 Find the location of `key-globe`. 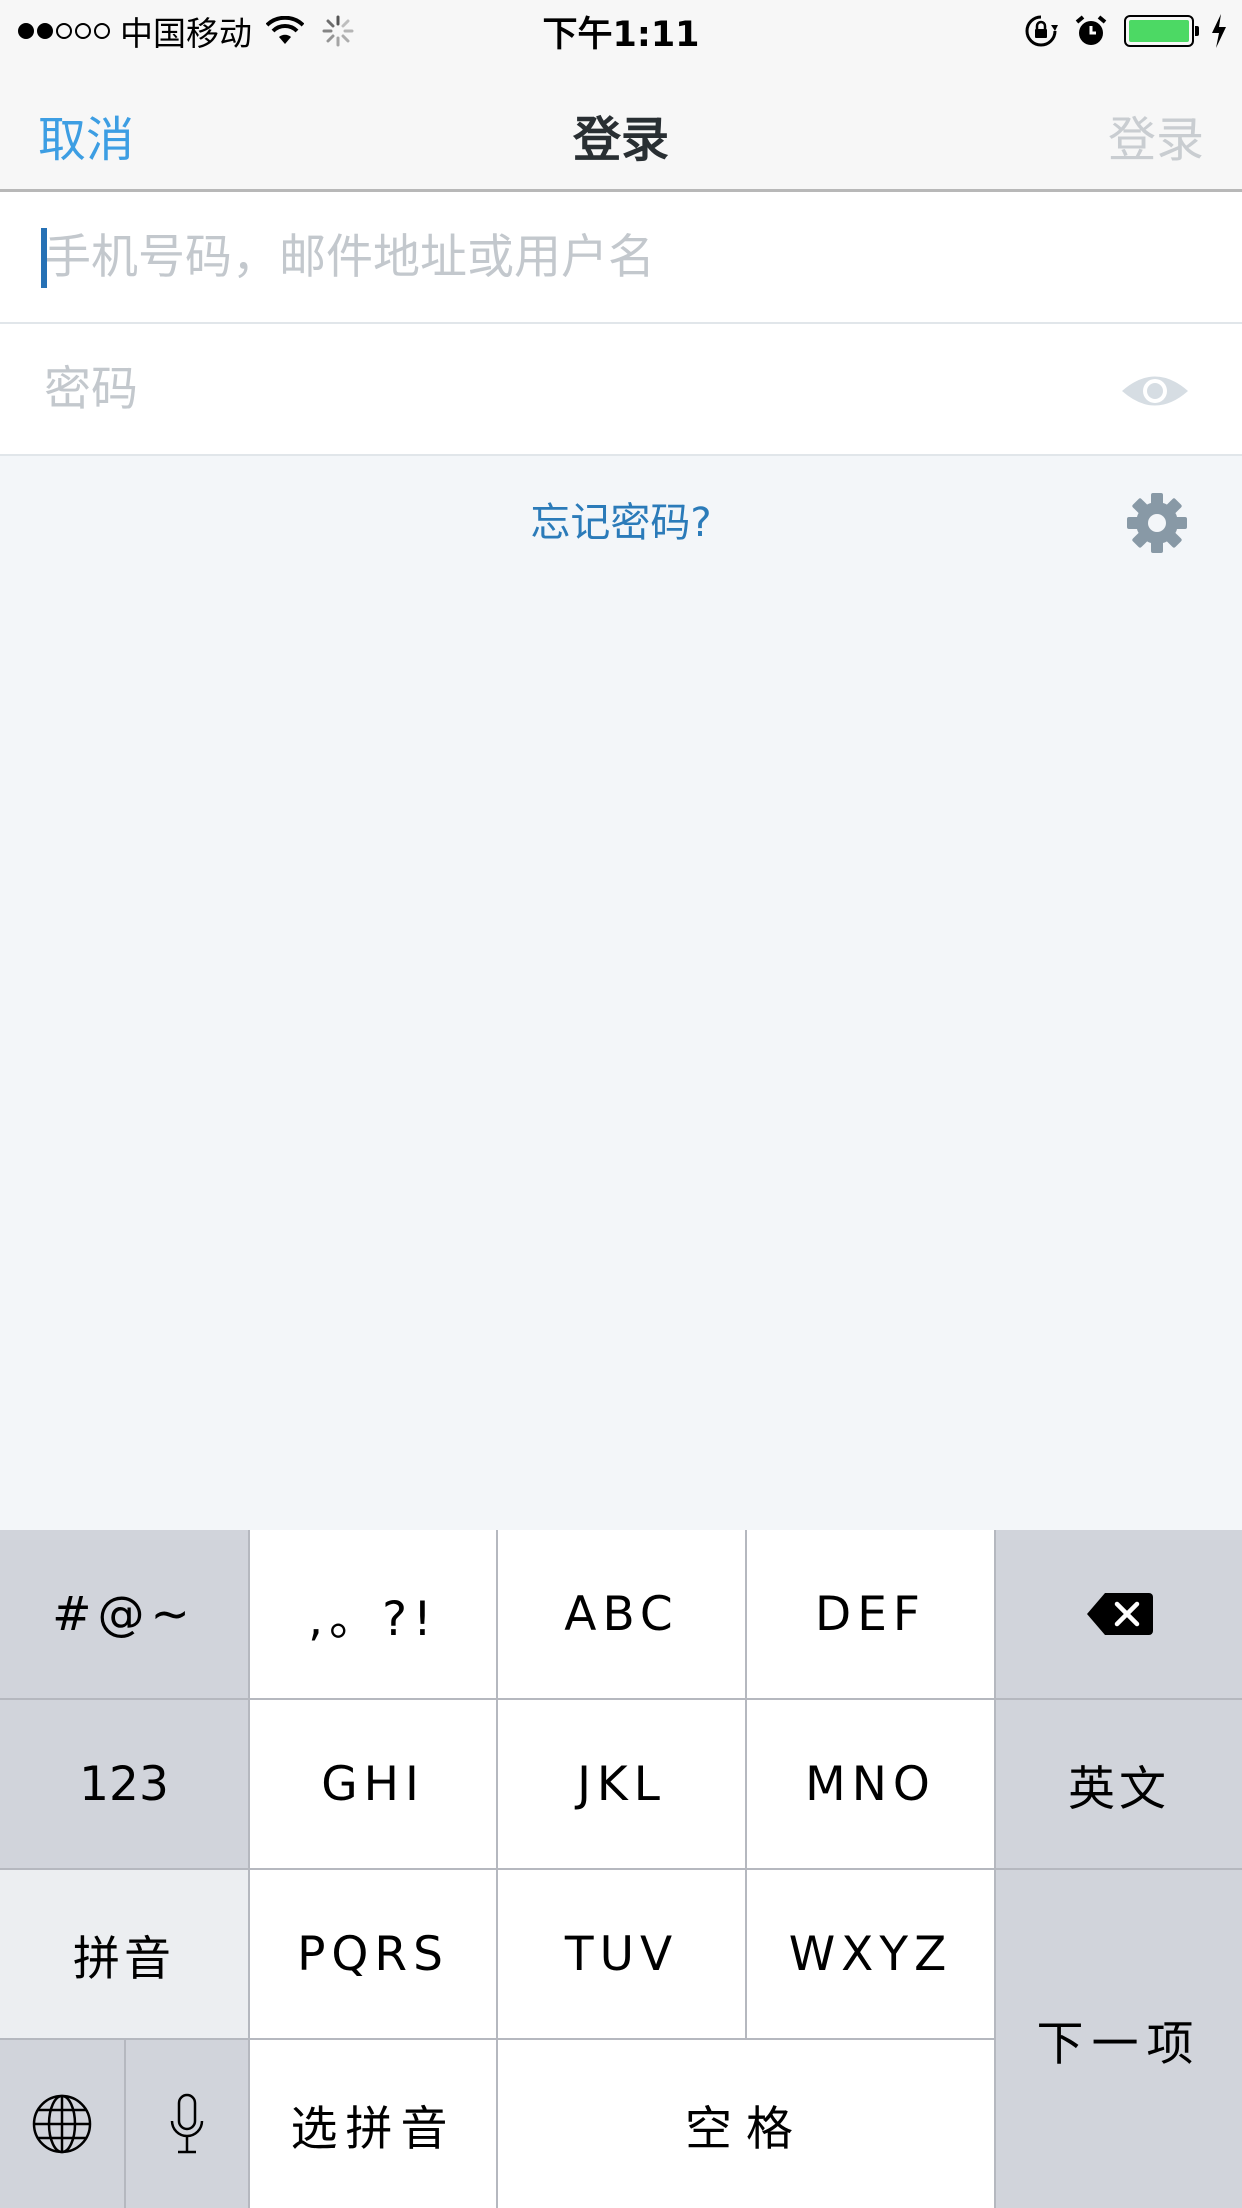

key-globe is located at coordinates (63, 2124).